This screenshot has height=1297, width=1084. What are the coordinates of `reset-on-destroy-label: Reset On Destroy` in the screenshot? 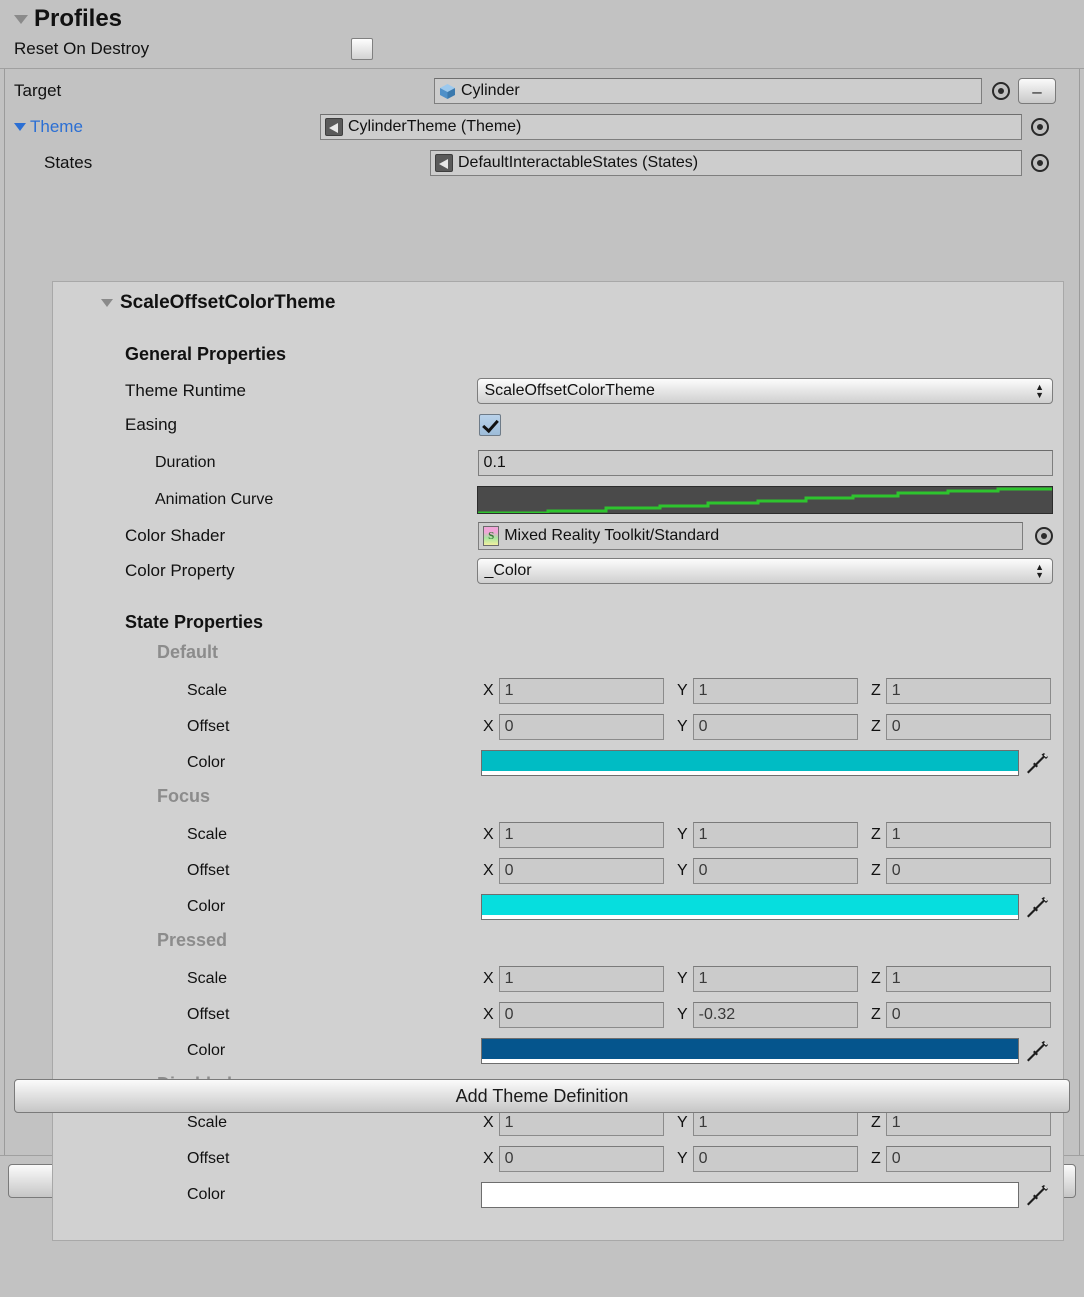 It's located at (82, 48).